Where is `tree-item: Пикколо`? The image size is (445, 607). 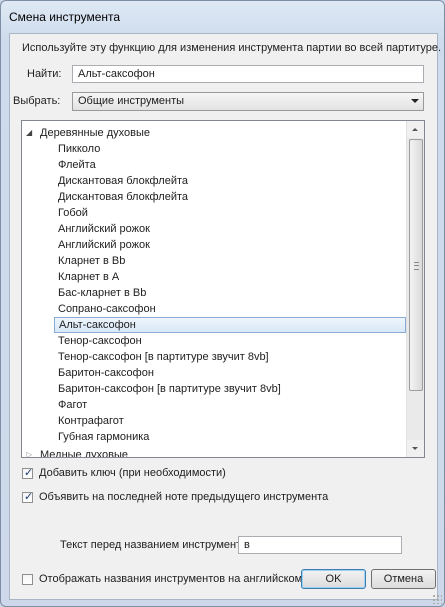
tree-item: Пикколо is located at coordinates (230, 149).